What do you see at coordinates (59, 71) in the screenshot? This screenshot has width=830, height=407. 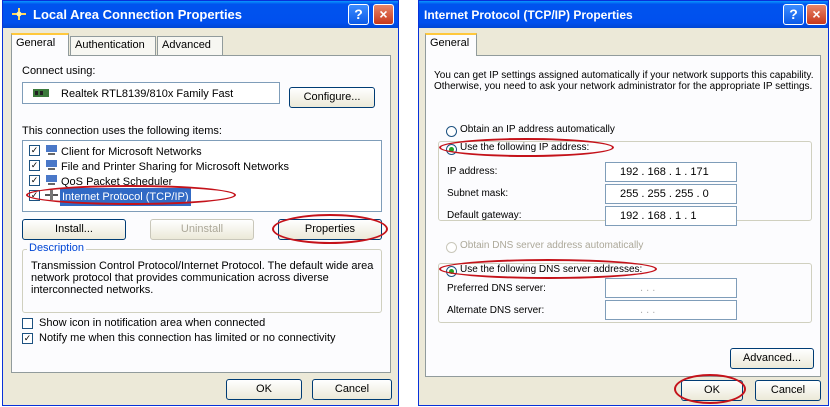 I see `connect-using-label: Connect using:` at bounding box center [59, 71].